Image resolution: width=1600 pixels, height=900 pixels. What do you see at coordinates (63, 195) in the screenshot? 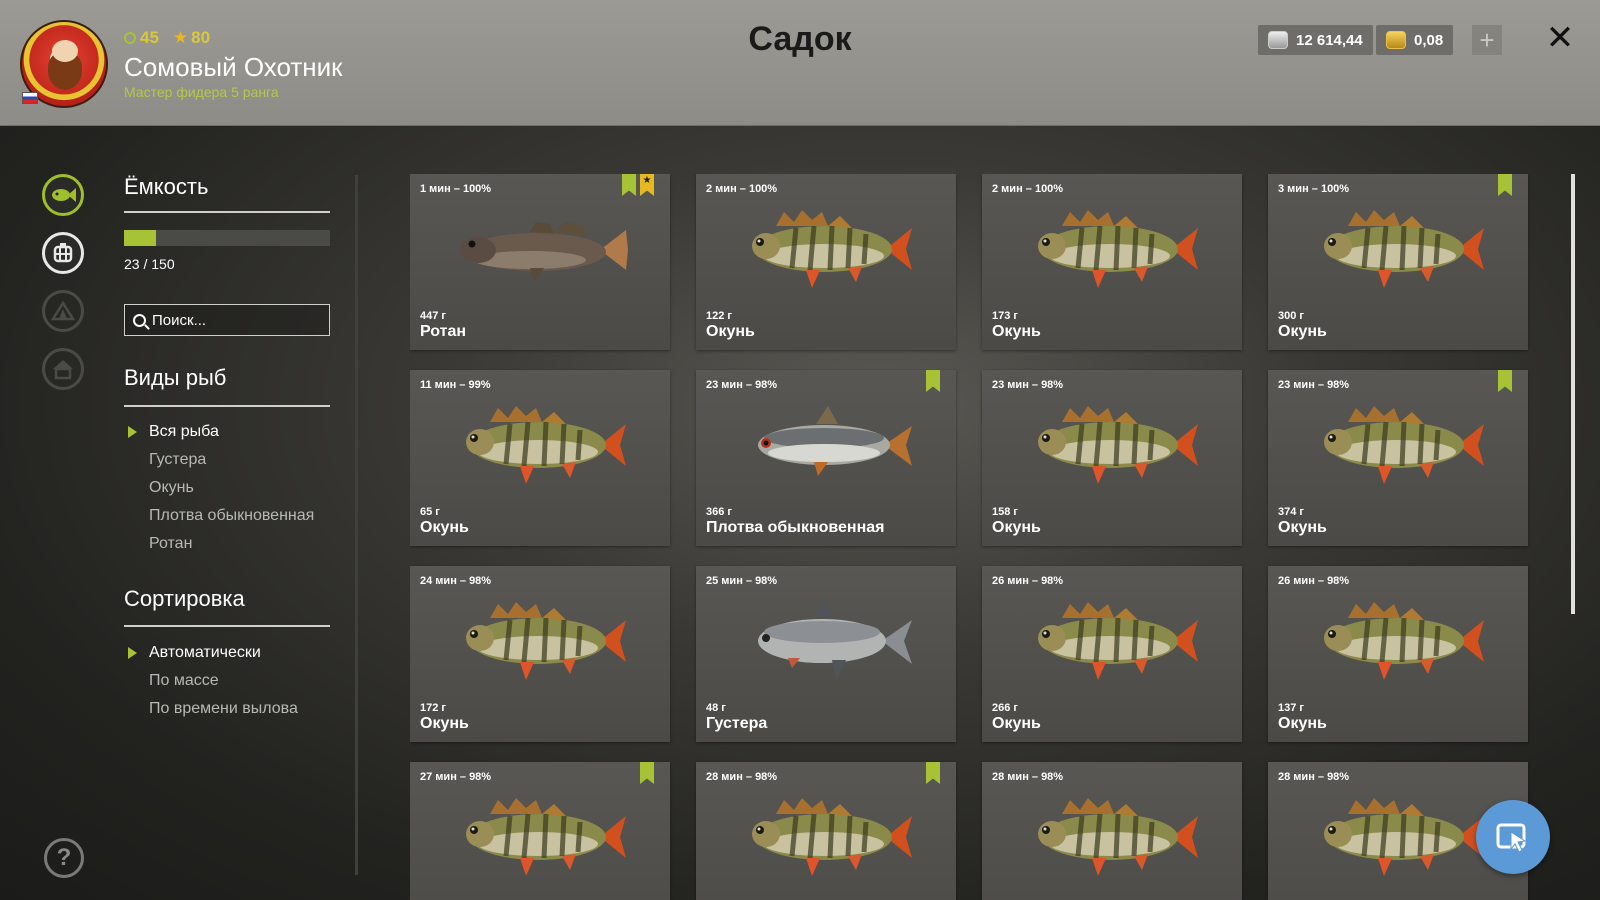
I see `fish-tank-icon` at bounding box center [63, 195].